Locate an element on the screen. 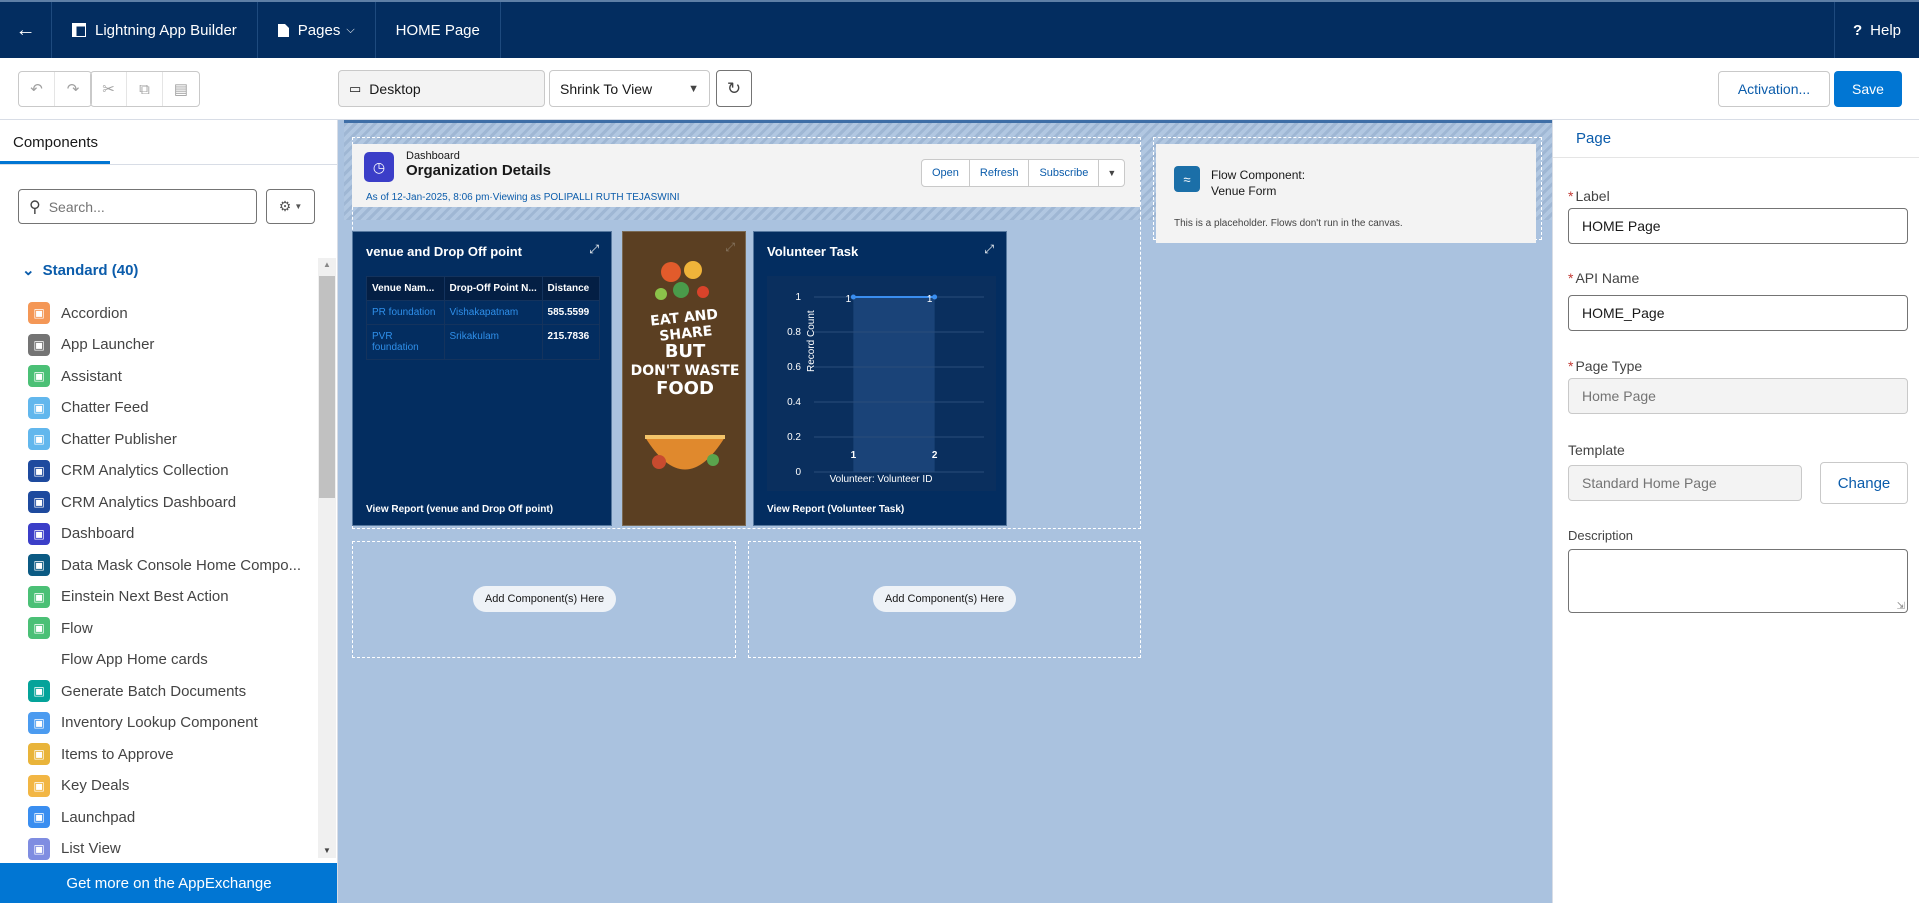 The image size is (1919, 903). table-column-header: Distance is located at coordinates (571, 288).